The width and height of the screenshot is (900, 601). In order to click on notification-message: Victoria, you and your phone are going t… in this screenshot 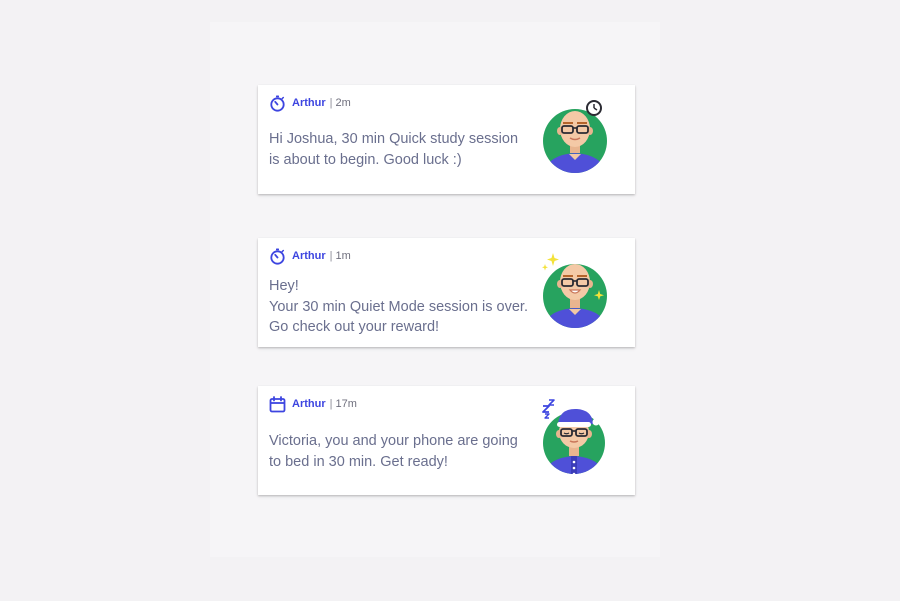, I will do `click(409, 451)`.